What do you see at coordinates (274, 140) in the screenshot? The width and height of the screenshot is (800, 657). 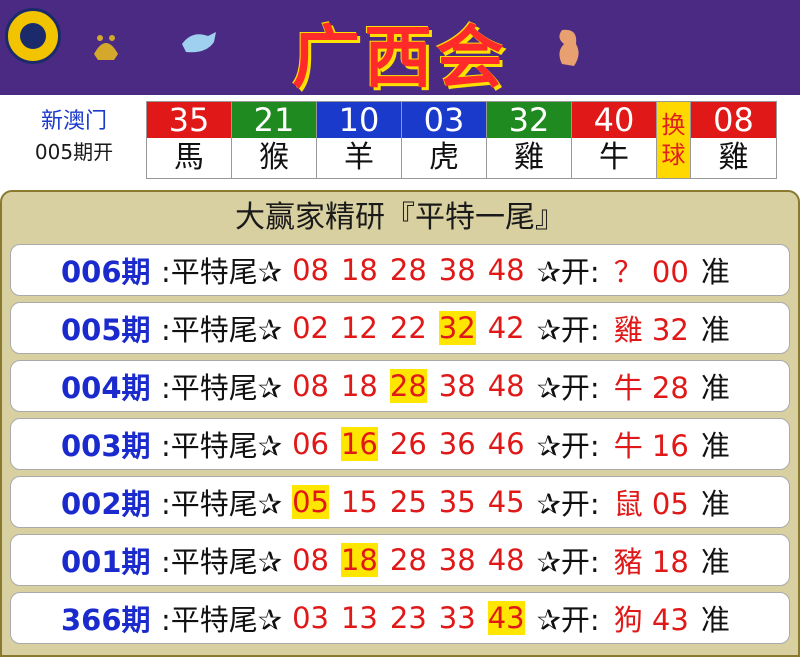 I see `draw-ball: 21 猴` at bounding box center [274, 140].